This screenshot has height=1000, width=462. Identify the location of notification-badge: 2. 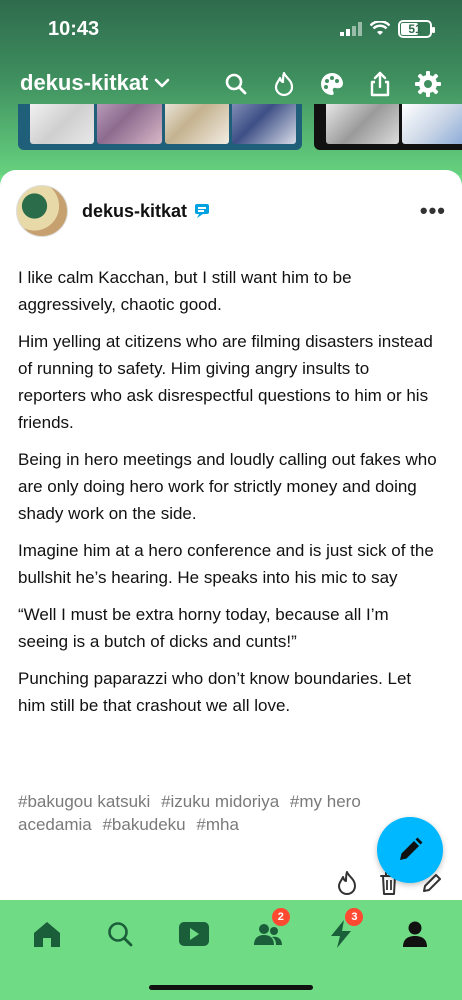
(280, 917).